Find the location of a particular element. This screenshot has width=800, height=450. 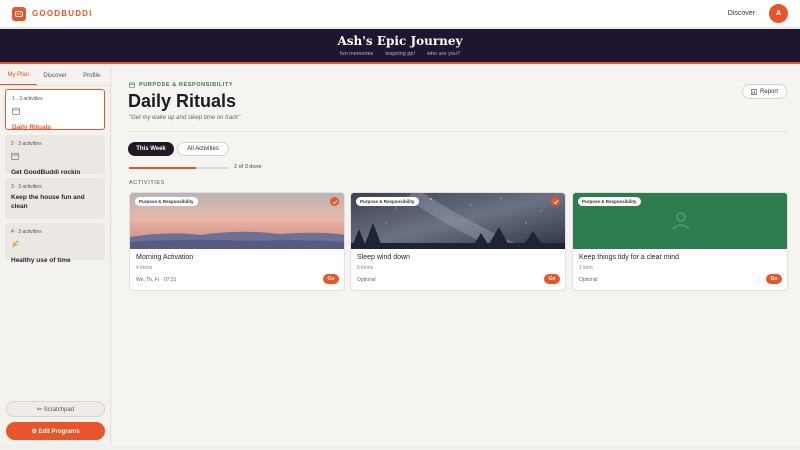

activity-title: Keep things tidy for a clear mind is located at coordinates (629, 257).